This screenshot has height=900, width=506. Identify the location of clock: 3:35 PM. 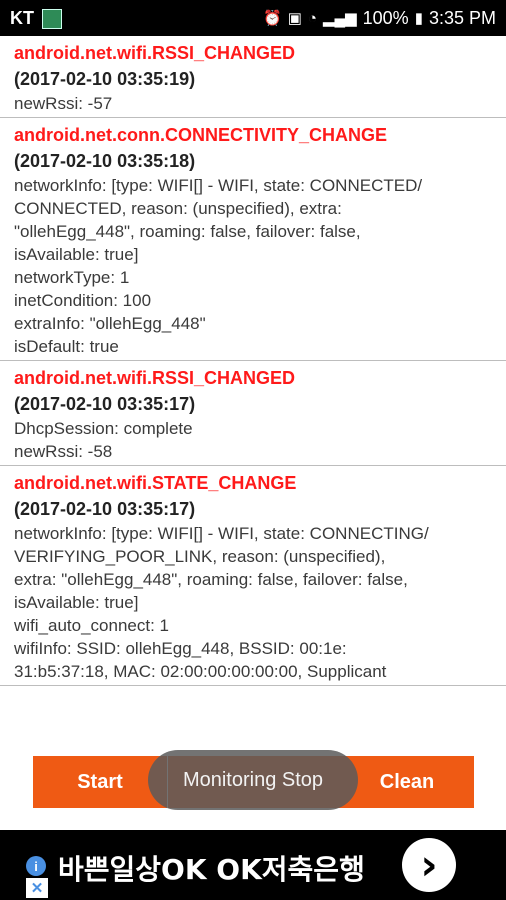
(462, 18).